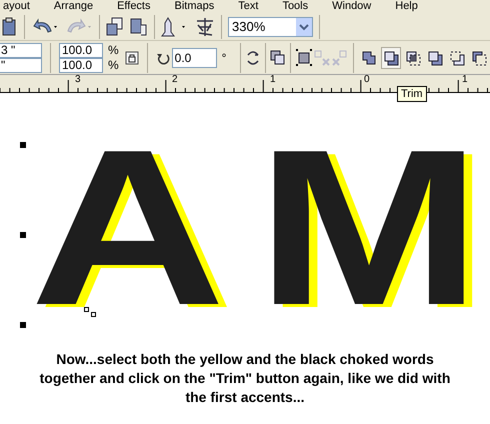 This screenshot has width=490, height=424. I want to click on degree-label: °, so click(225, 58).